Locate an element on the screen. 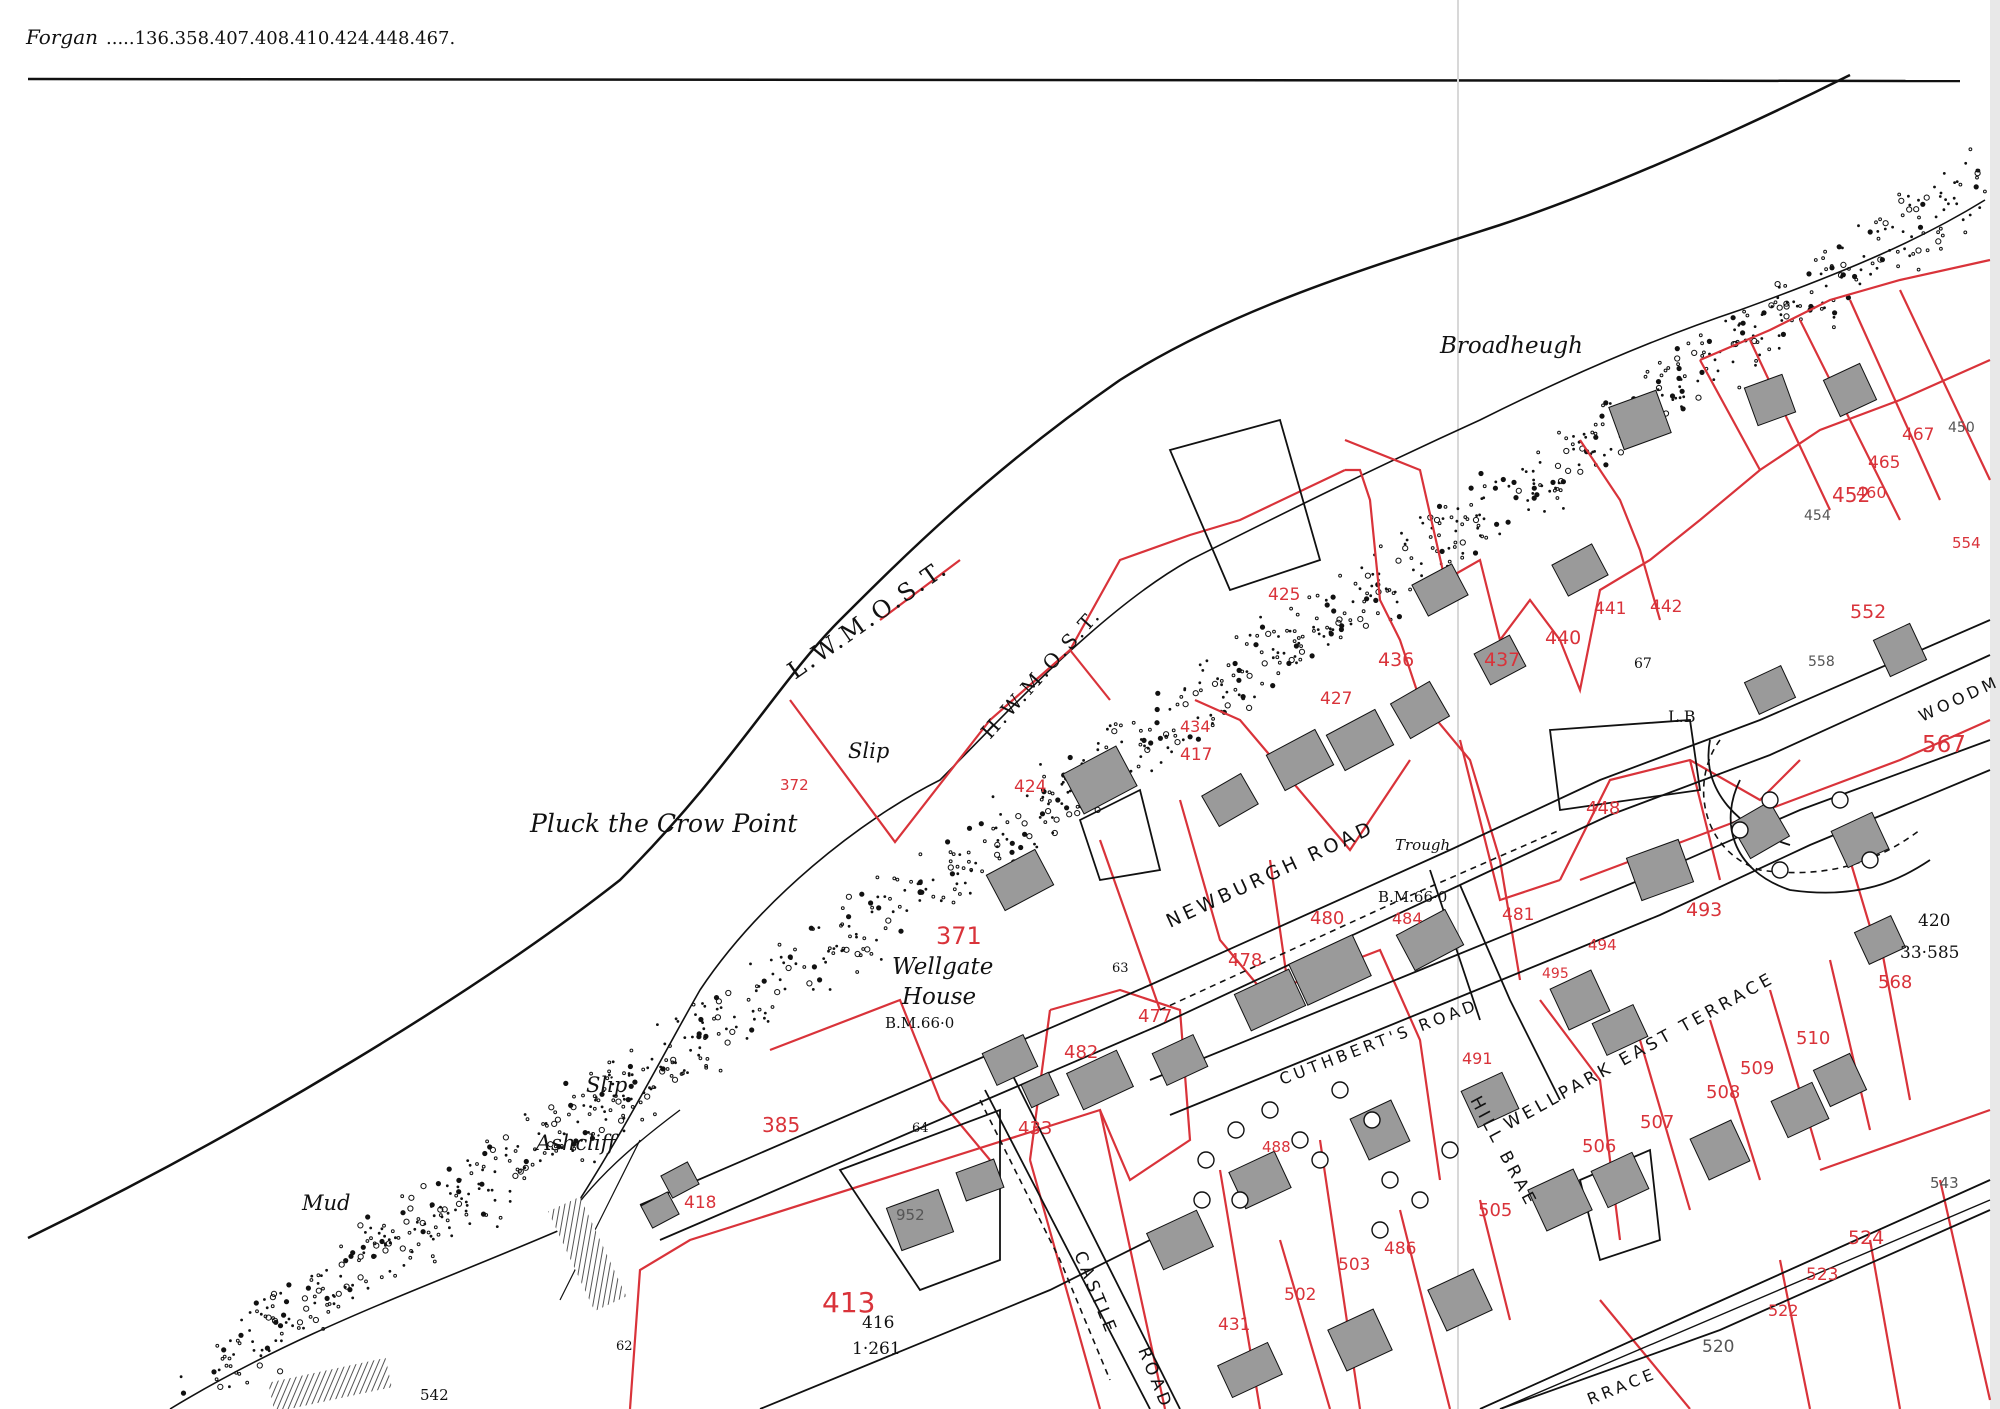 The width and height of the screenshot is (2000, 1409). parcel-number-524: 524 is located at coordinates (1866, 1238).